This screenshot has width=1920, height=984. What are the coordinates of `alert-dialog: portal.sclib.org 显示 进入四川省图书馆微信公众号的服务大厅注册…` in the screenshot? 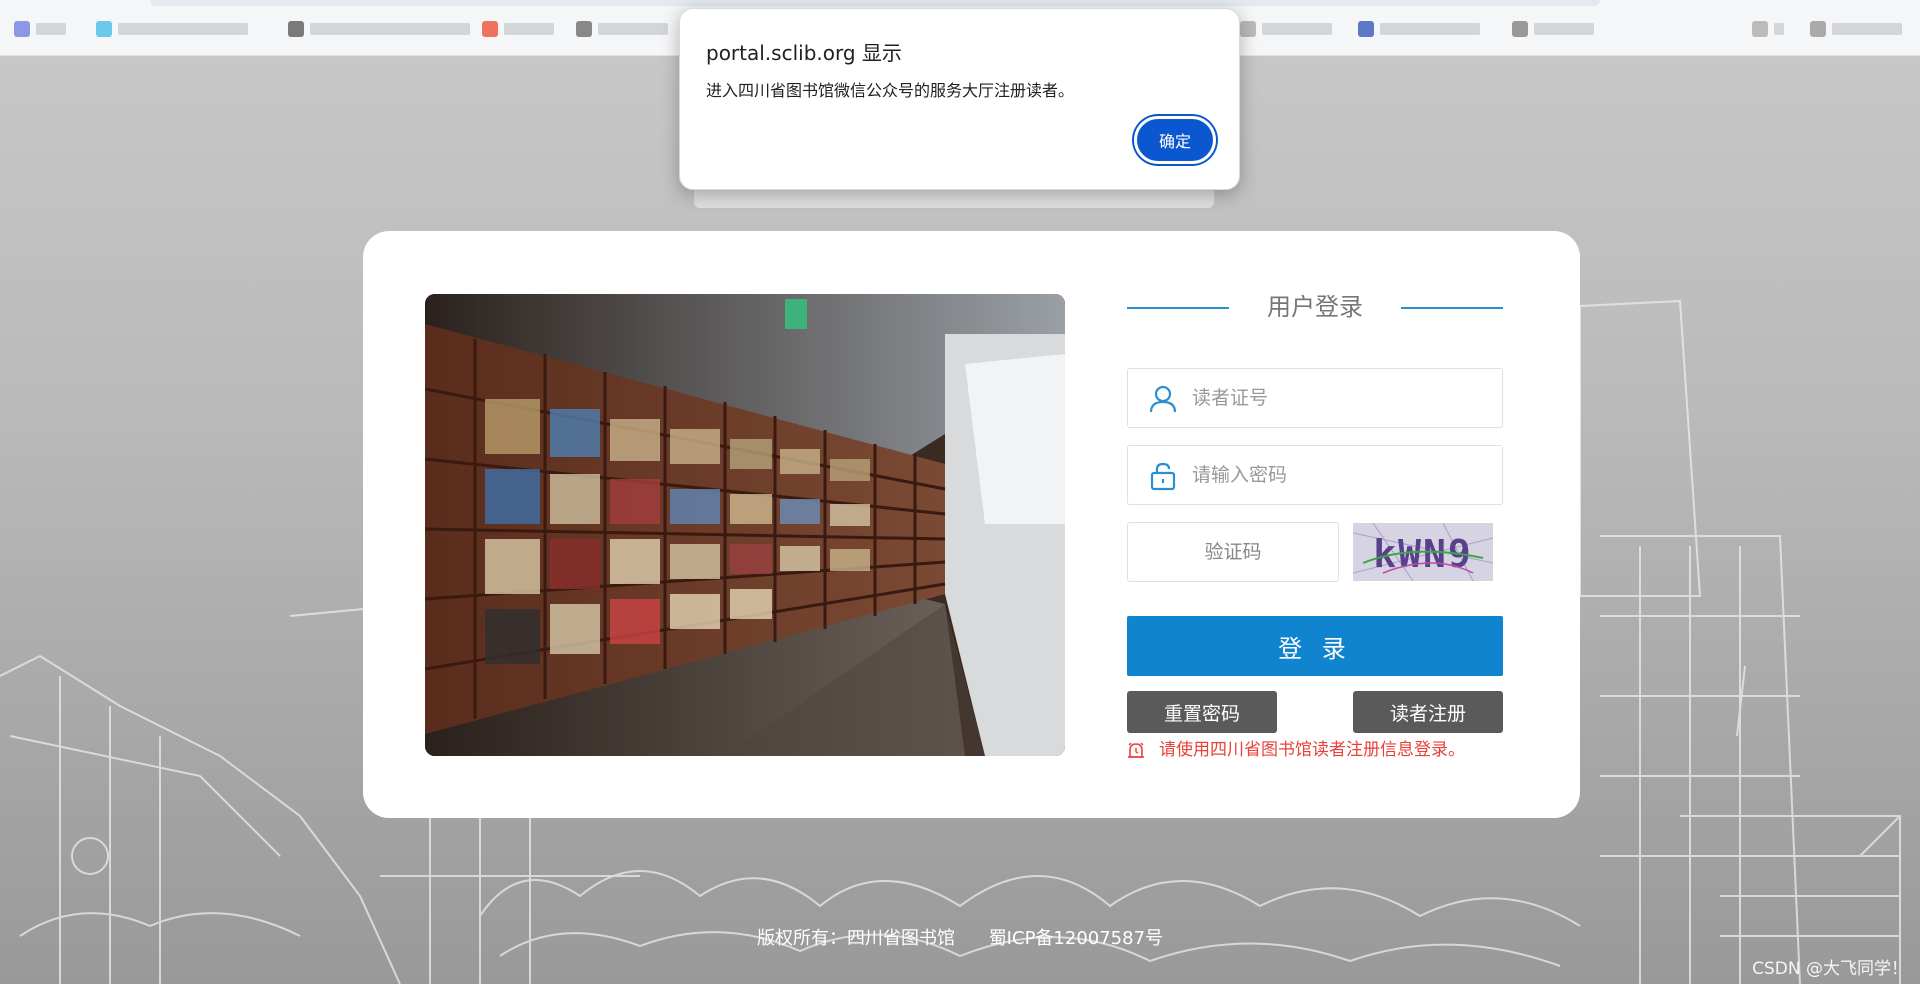 It's located at (959, 99).